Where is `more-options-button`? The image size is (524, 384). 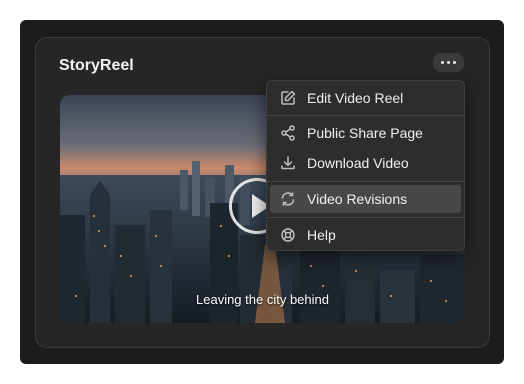
more-options-button is located at coordinates (448, 62).